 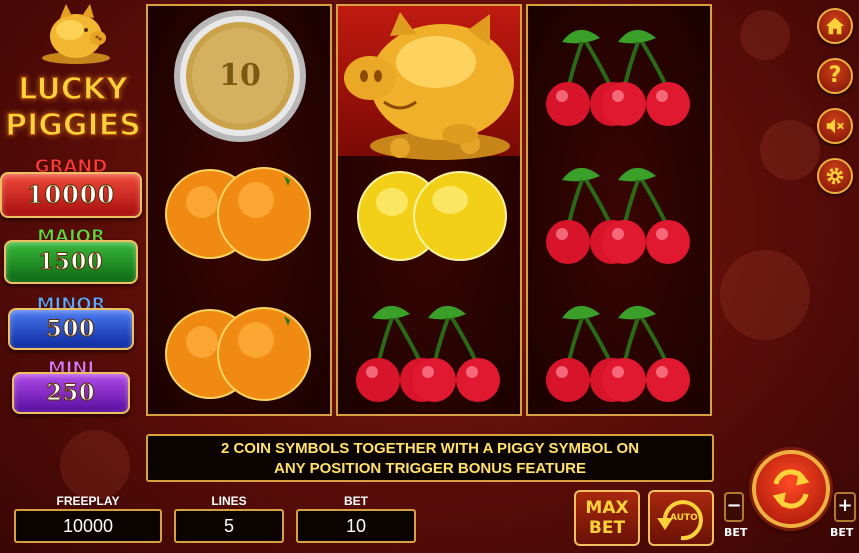 I want to click on help-button: ?, so click(x=835, y=76).